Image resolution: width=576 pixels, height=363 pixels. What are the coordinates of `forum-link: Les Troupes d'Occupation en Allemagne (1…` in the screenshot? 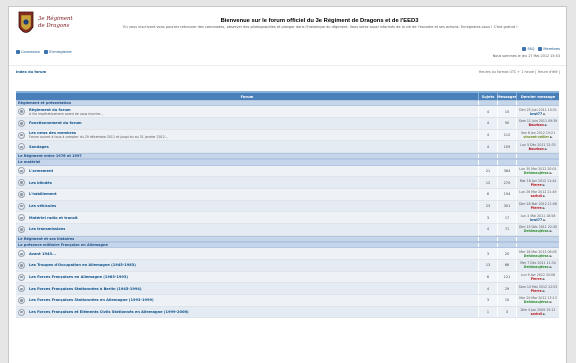 It's located at (82, 265).